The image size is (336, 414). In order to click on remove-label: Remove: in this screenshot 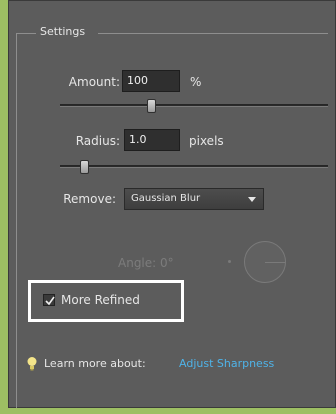, I will do `click(89, 199)`.